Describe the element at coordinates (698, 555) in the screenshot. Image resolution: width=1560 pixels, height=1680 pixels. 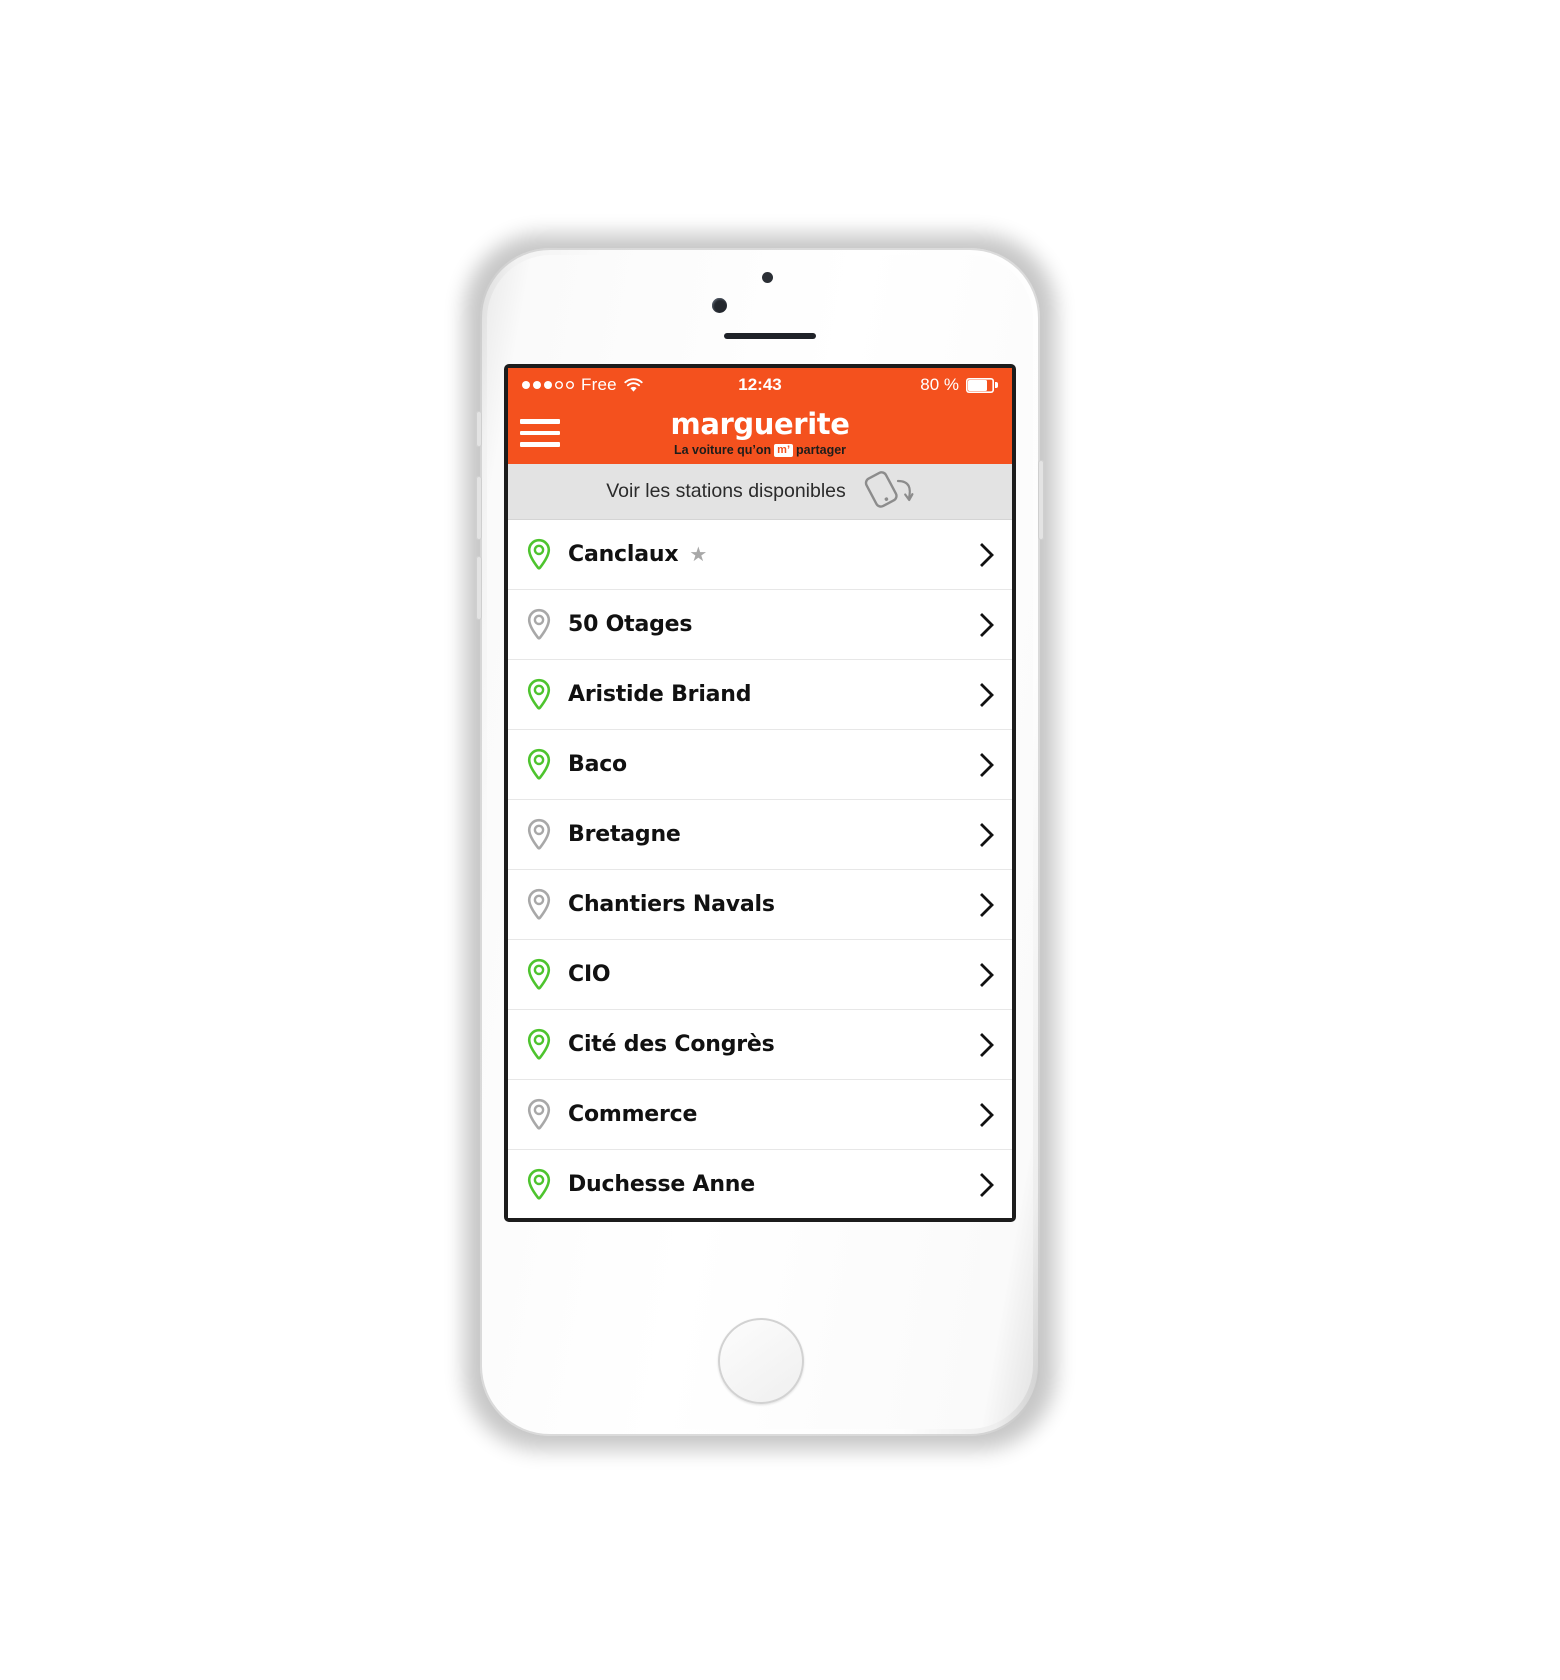
I see `favorite-star-icon: ★` at that location.